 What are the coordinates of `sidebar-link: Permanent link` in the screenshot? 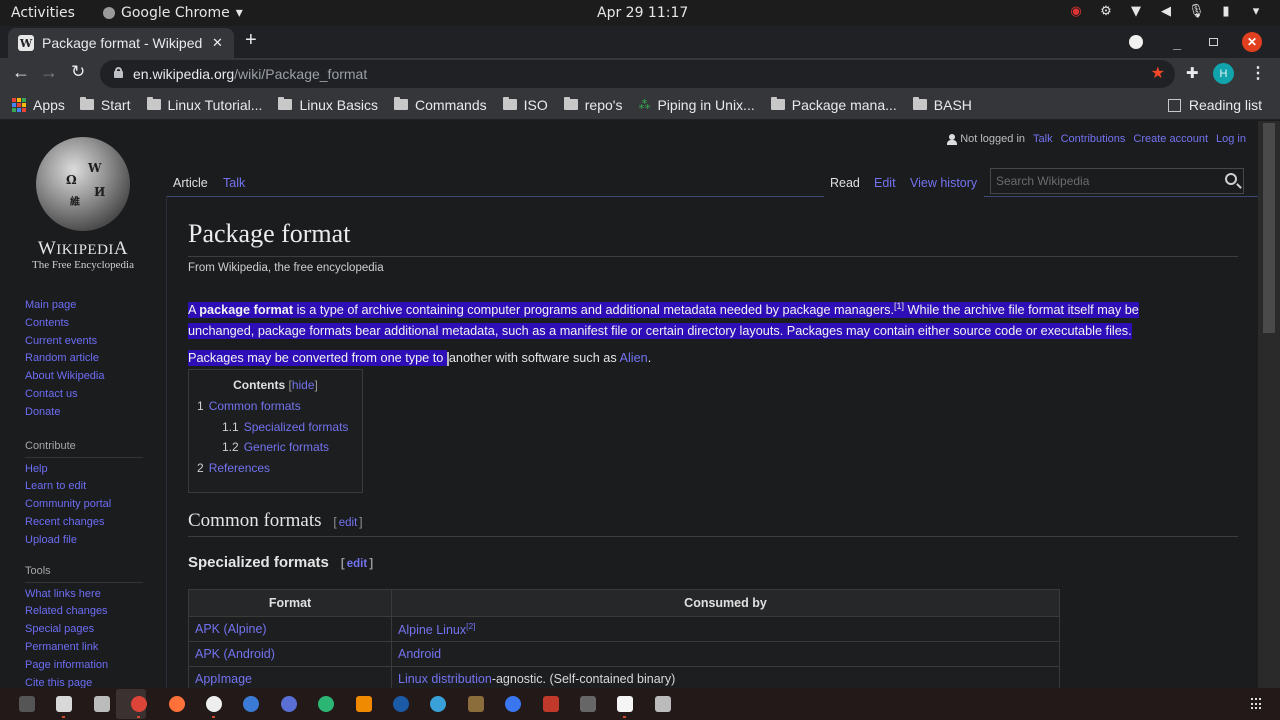 It's located at (85, 648).